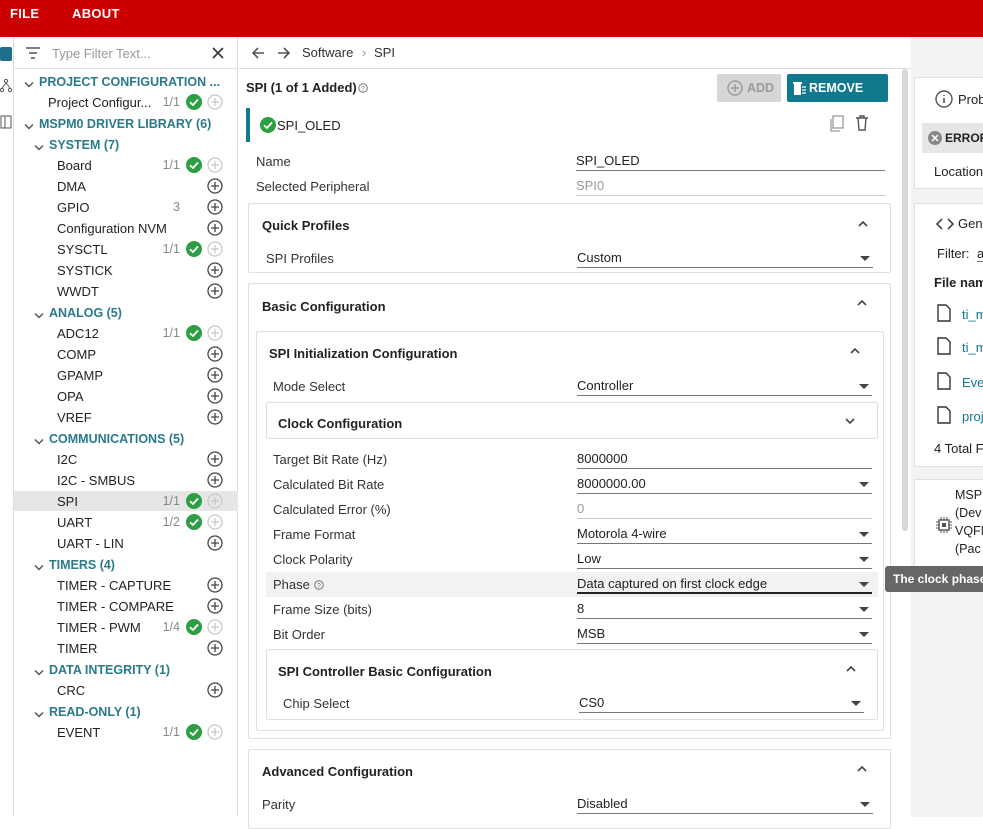 Image resolution: width=983 pixels, height=829 pixels. What do you see at coordinates (24, 13) in the screenshot?
I see `file-menu: FILE` at bounding box center [24, 13].